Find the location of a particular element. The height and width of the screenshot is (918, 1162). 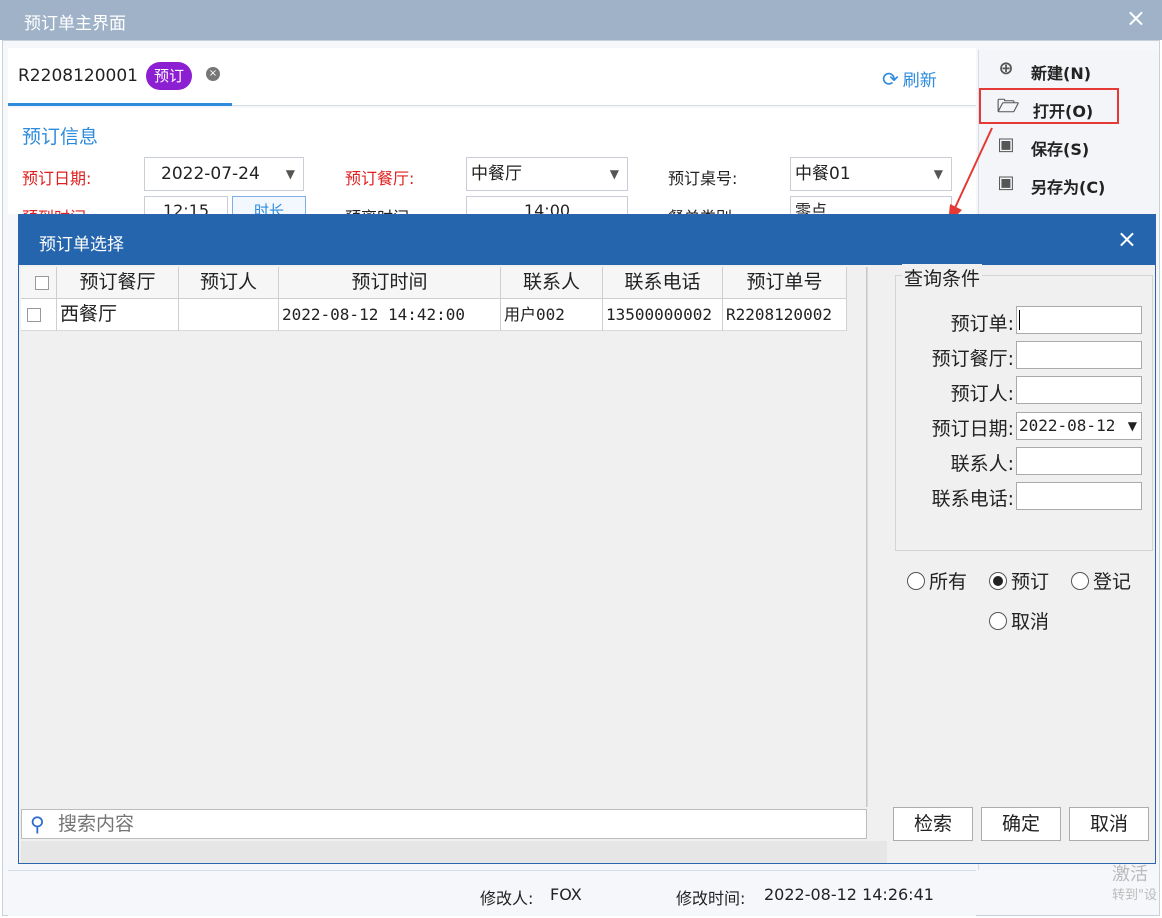

arrival-time-label: 预到时间: is located at coordinates (56, 209).